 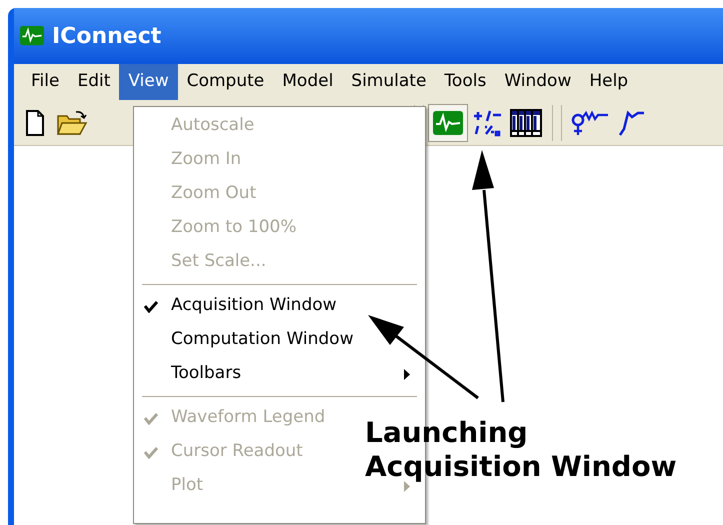 I want to click on curve-icon, so click(x=631, y=122).